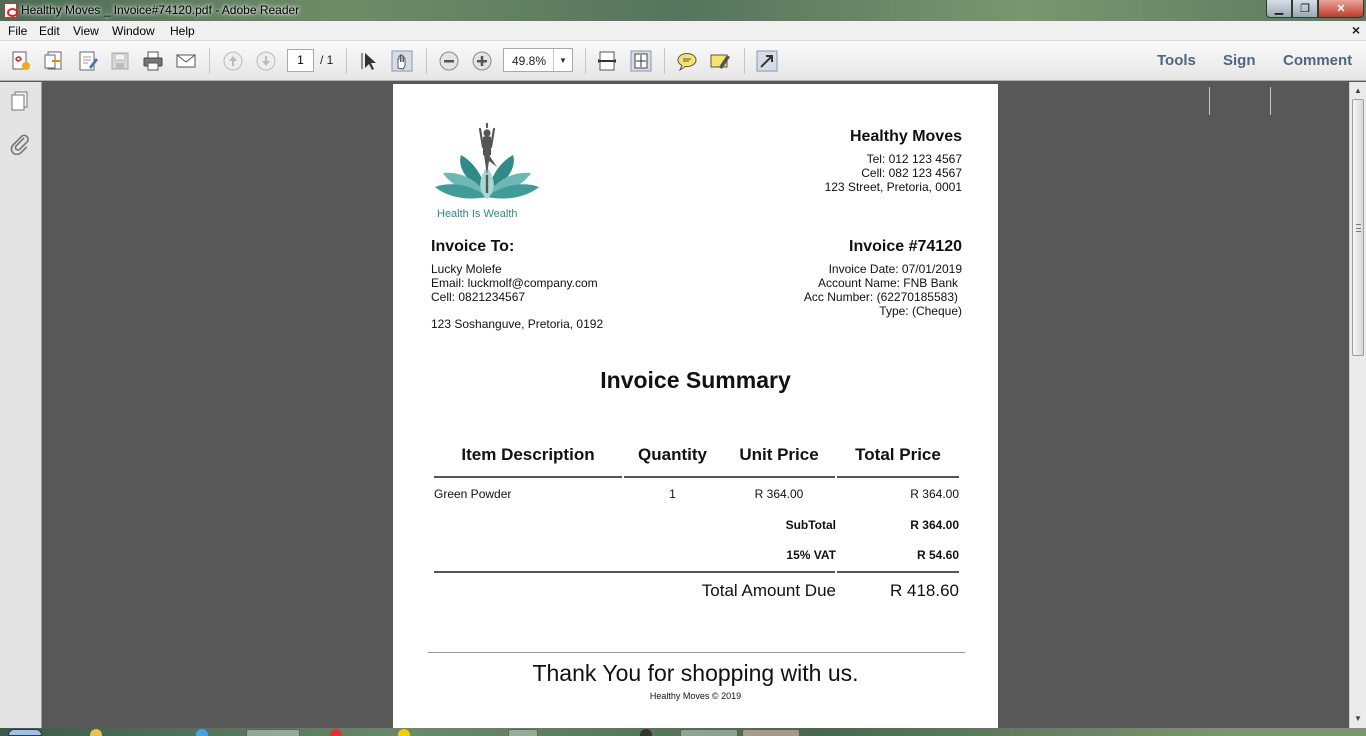 The height and width of the screenshot is (736, 1366). What do you see at coordinates (695, 380) in the screenshot?
I see `summary-title: Invoice Summary` at bounding box center [695, 380].